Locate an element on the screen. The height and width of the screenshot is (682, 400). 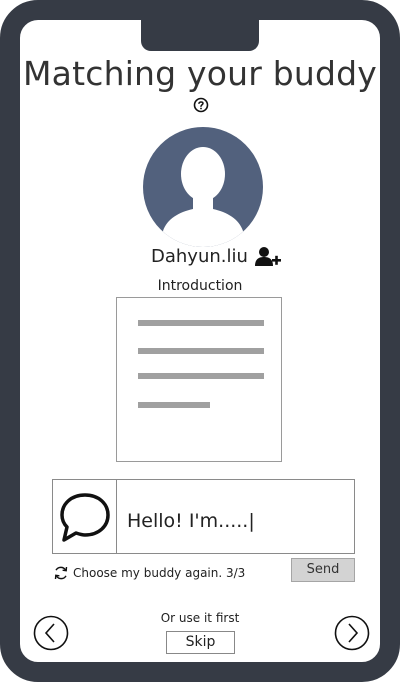
speech-bubble-icon is located at coordinates (85, 517).